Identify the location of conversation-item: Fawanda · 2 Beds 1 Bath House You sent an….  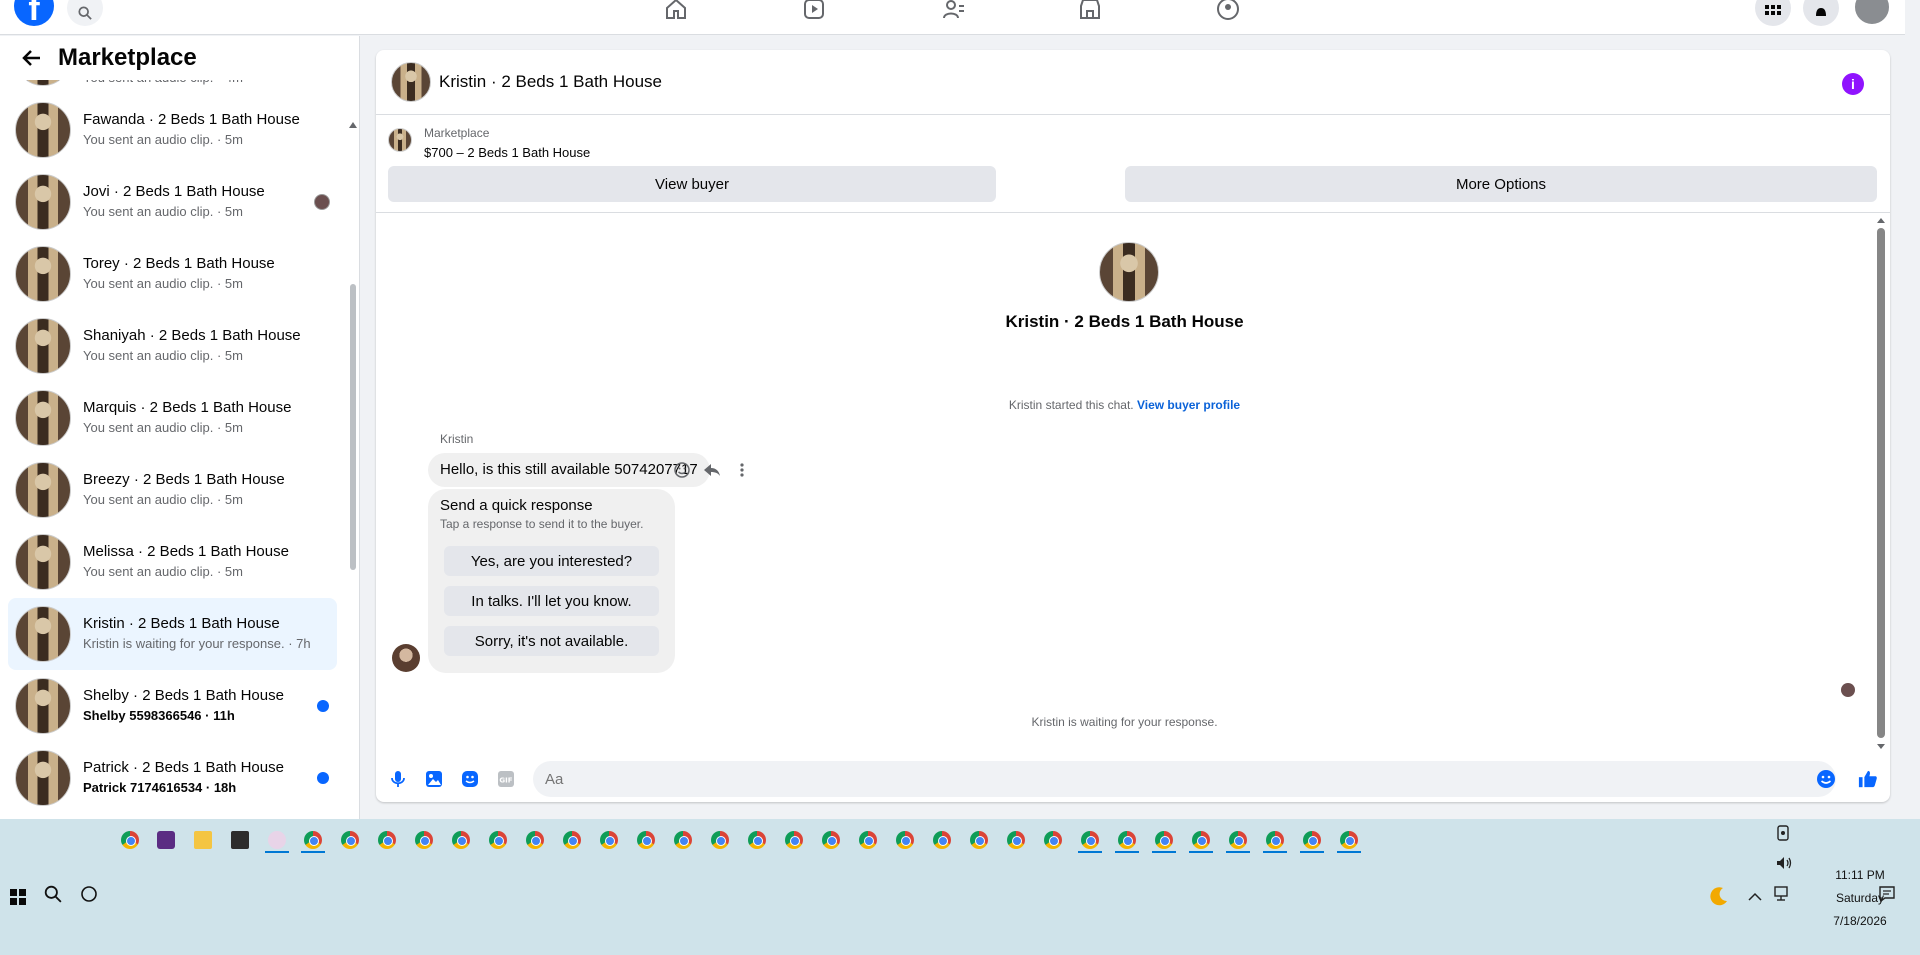
(172, 130).